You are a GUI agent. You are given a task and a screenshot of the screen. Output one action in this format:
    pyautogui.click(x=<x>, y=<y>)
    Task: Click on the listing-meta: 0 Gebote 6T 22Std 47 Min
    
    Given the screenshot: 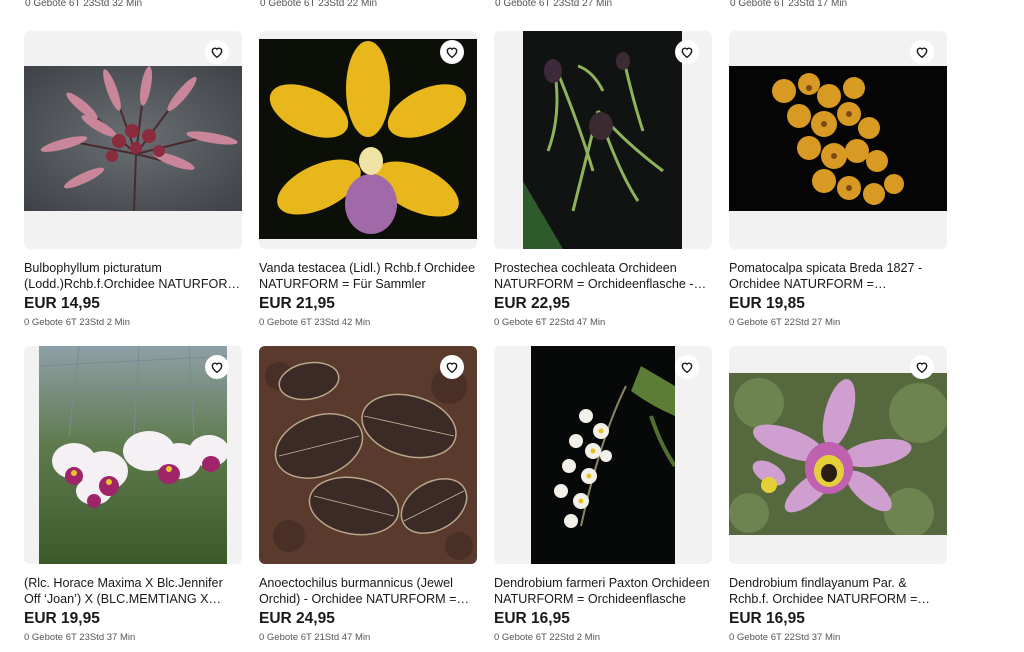 What is the action you would take?
    pyautogui.click(x=550, y=322)
    